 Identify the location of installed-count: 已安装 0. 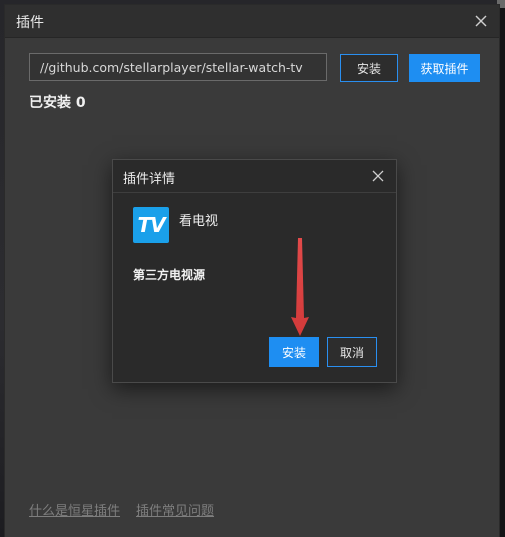
(57, 103).